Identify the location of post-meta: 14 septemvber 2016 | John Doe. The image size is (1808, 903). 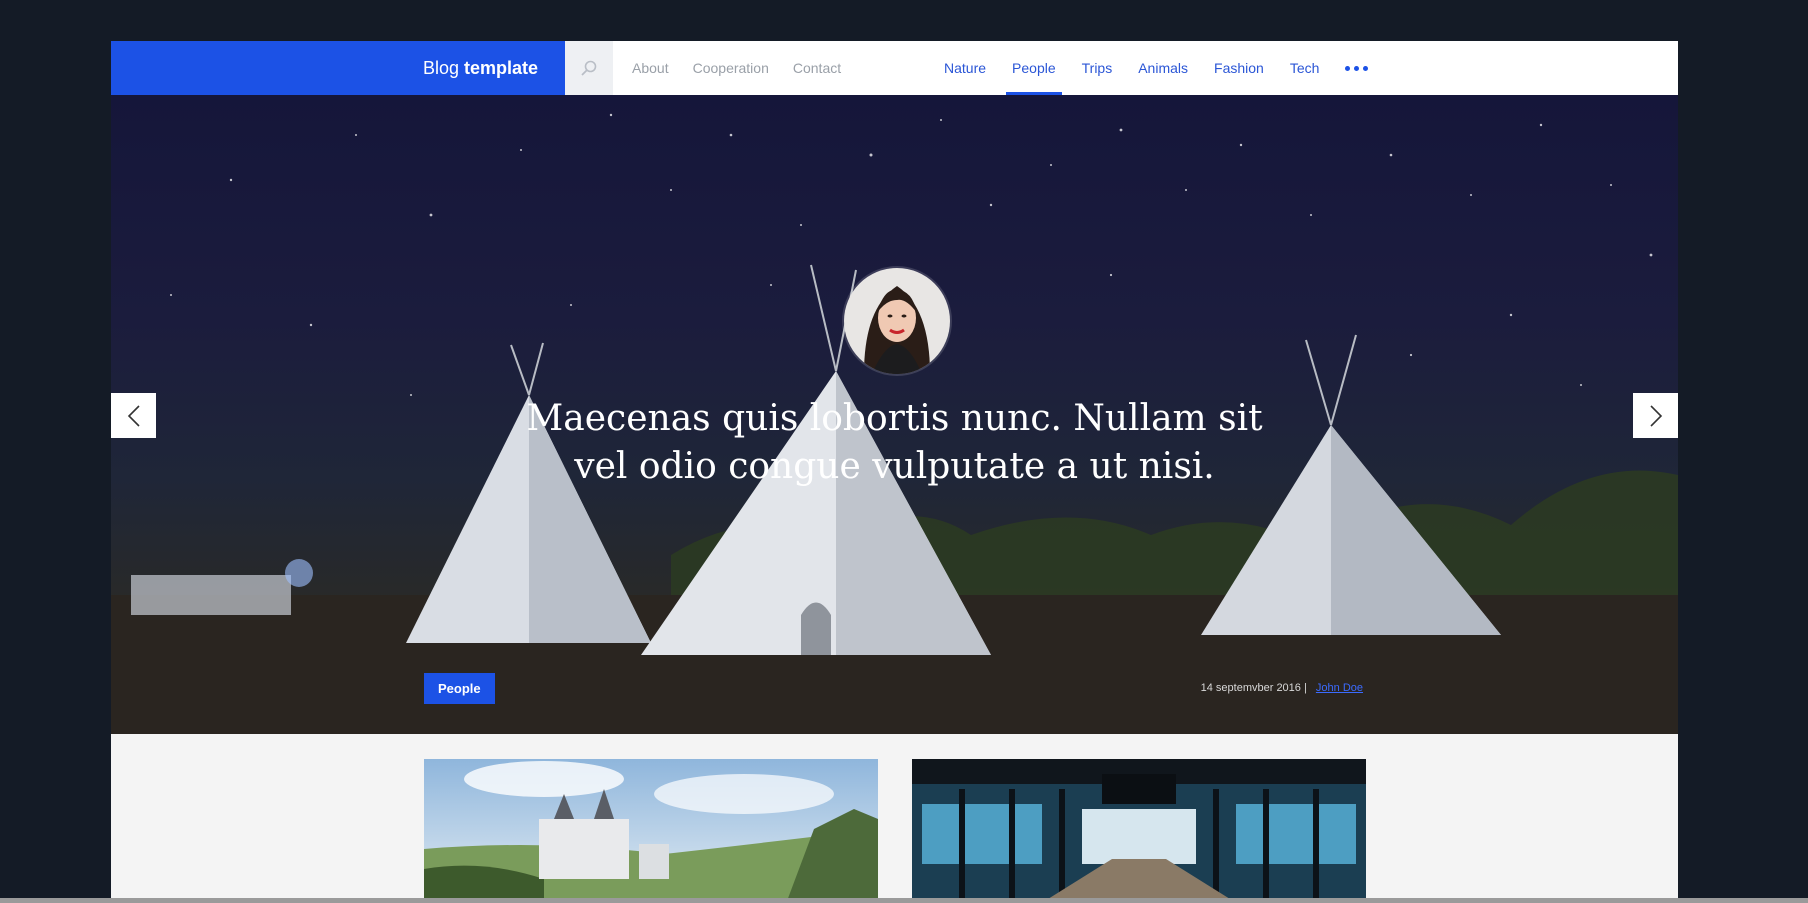
(1282, 688).